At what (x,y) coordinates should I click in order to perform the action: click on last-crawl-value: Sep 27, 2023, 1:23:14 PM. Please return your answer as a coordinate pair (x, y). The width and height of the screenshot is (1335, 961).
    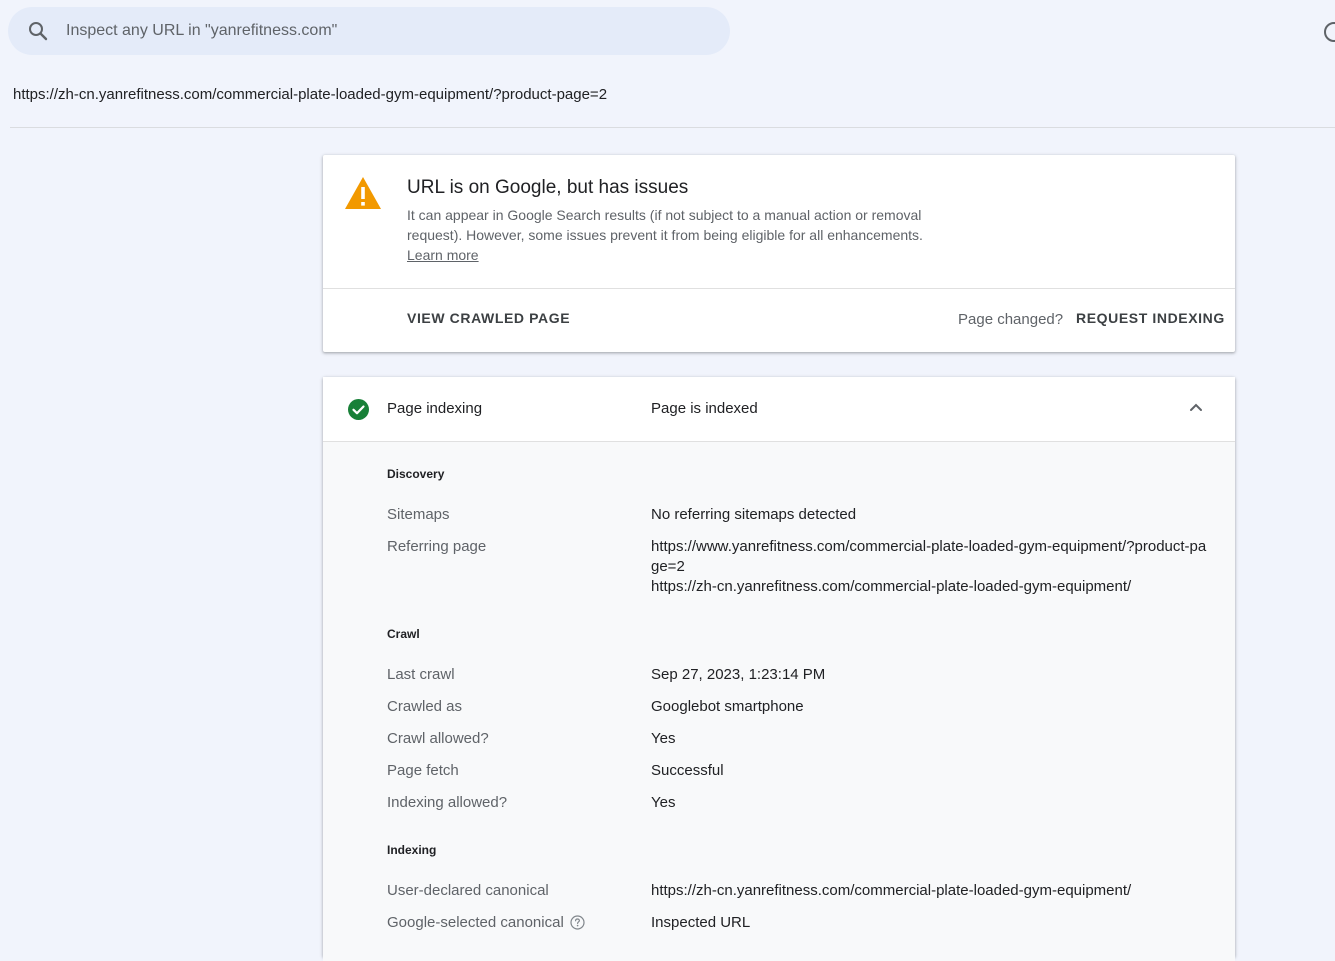
    Looking at the image, I should click on (738, 674).